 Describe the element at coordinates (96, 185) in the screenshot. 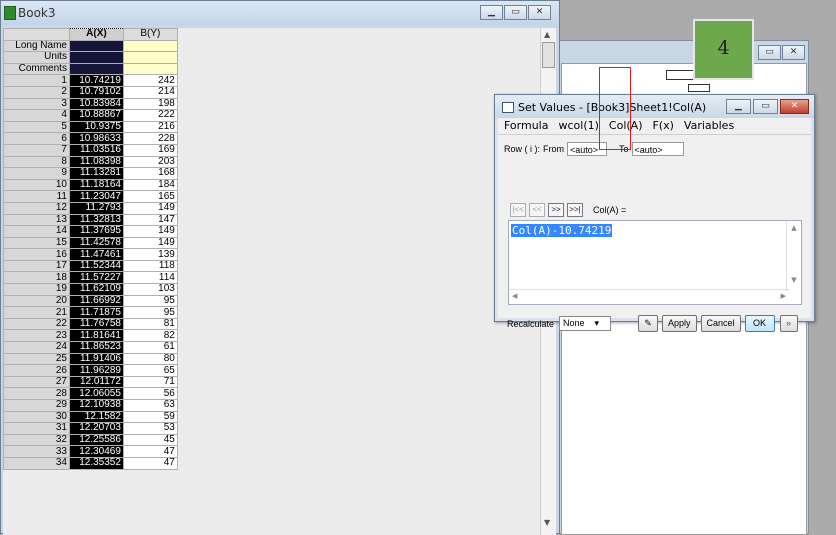

I see `cell-a: 11.18164` at that location.